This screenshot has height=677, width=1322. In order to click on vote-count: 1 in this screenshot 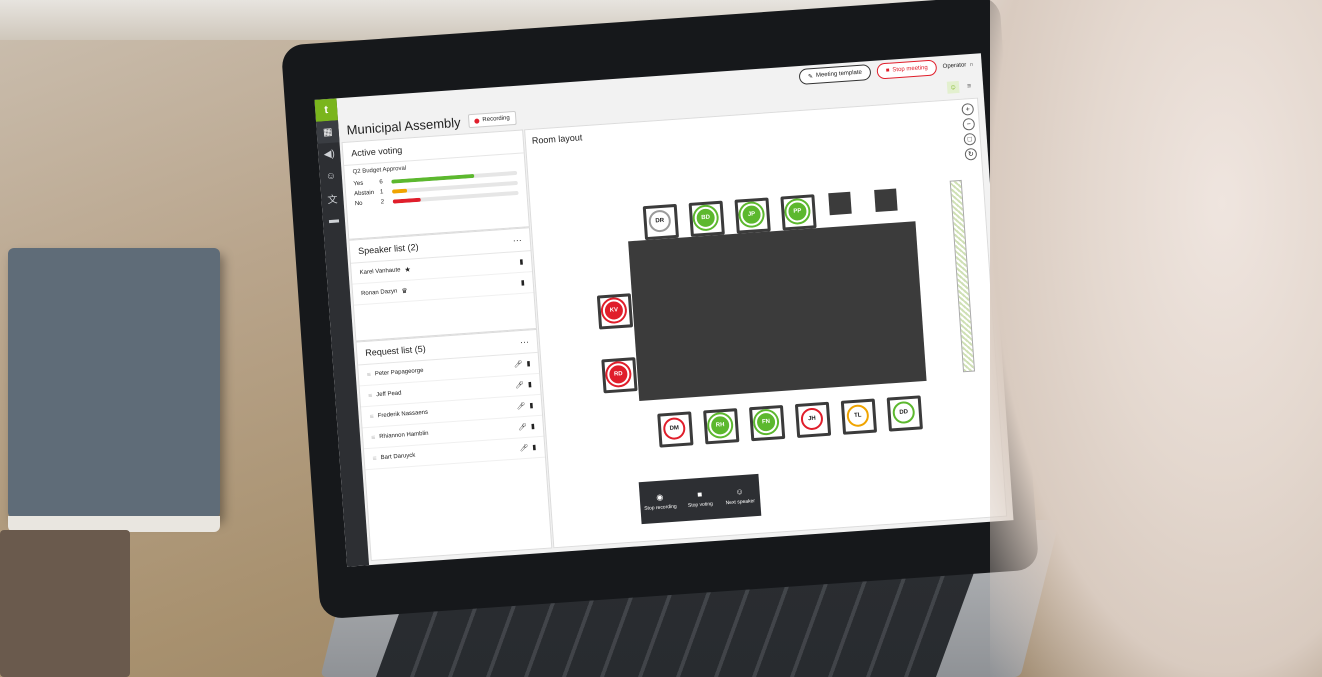, I will do `click(381, 192)`.